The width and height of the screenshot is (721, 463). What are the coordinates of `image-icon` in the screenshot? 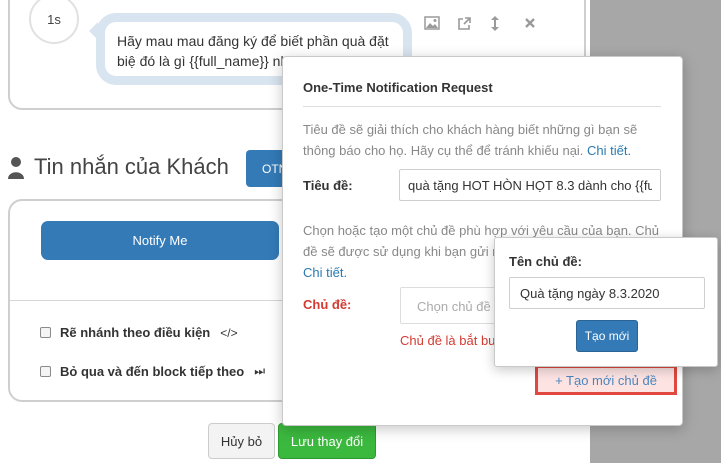 It's located at (432, 24).